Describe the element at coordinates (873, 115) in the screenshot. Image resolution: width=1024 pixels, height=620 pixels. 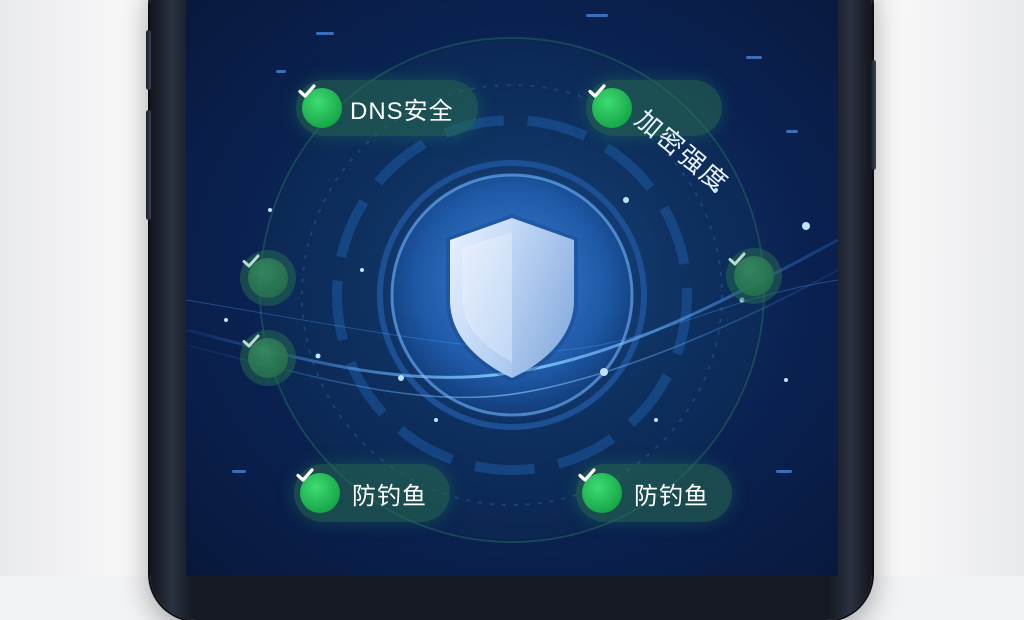
I see `phone-power-button` at that location.